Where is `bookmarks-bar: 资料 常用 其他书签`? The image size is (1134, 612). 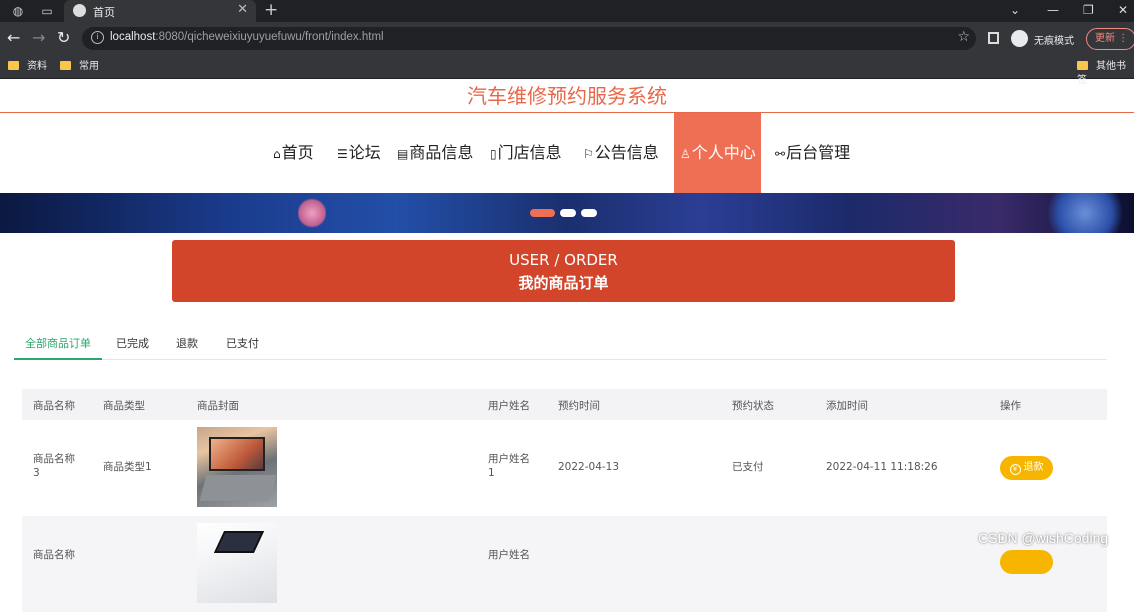 bookmarks-bar: 资料 常用 其他书签 is located at coordinates (567, 70).